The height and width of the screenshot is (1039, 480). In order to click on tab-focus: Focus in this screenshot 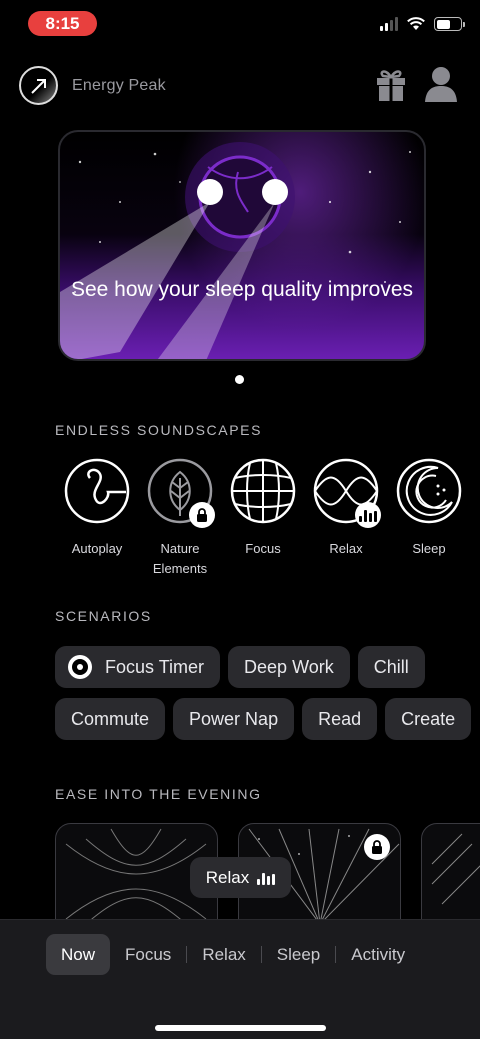, I will do `click(148, 954)`.